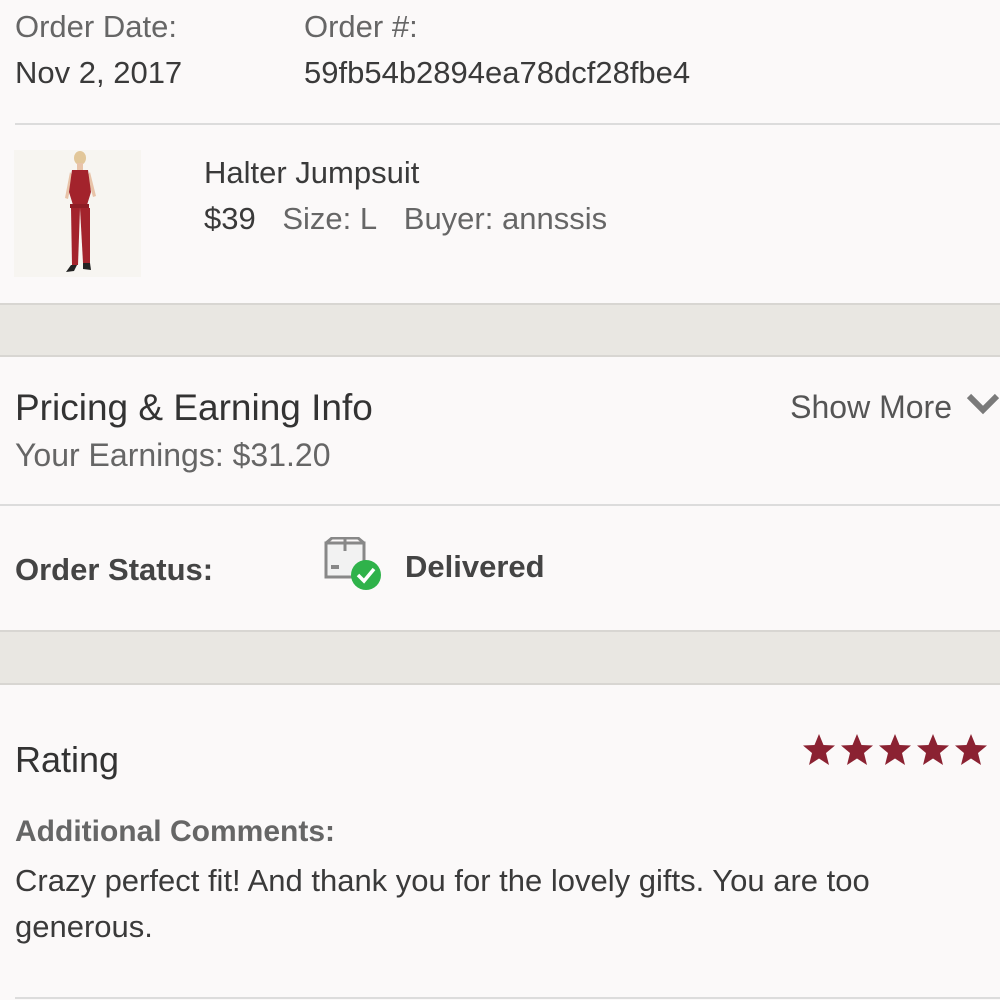 This screenshot has width=1000, height=1000. I want to click on product-thumbnail, so click(77, 213).